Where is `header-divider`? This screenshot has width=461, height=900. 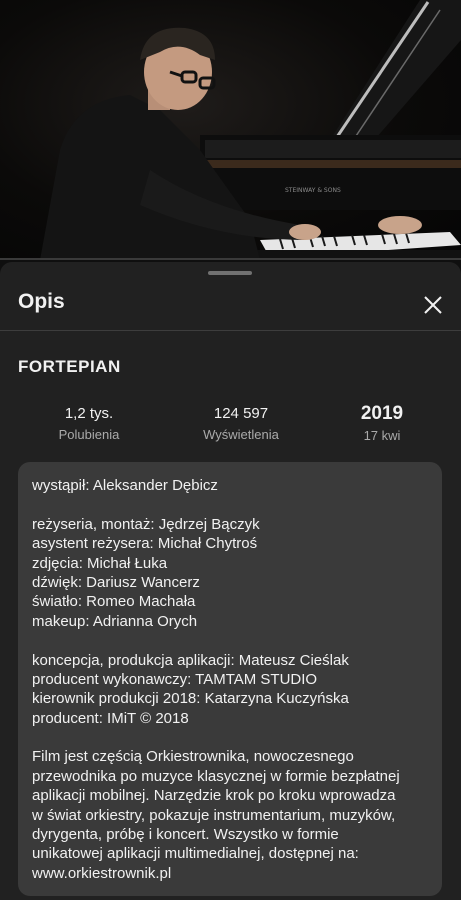 header-divider is located at coordinates (230, 330).